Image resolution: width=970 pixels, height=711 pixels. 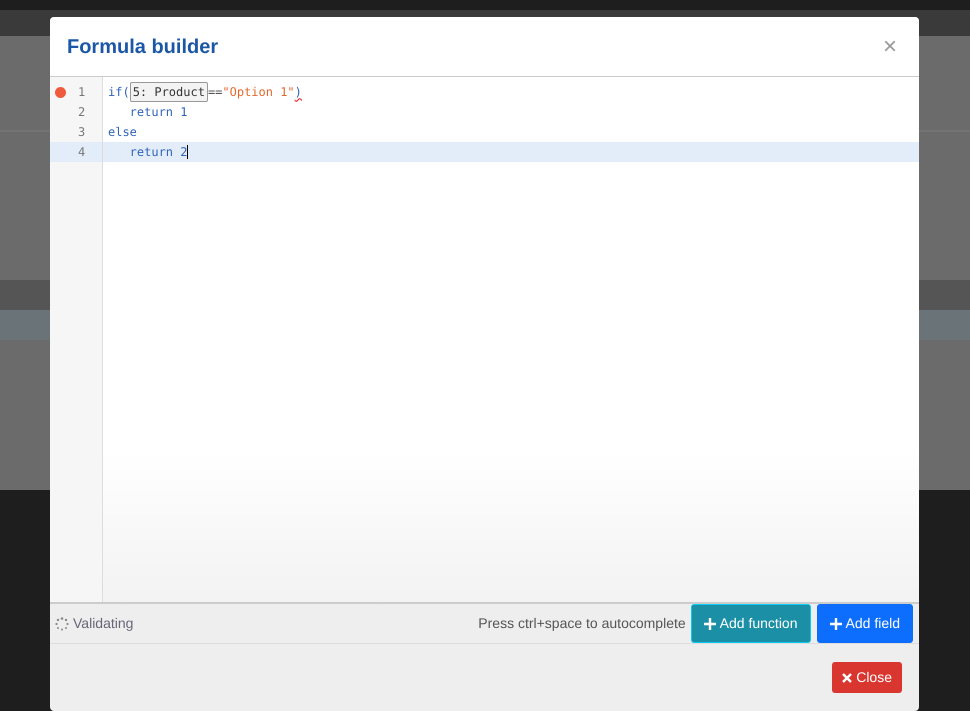 I want to click on close-icon, so click(x=847, y=677).